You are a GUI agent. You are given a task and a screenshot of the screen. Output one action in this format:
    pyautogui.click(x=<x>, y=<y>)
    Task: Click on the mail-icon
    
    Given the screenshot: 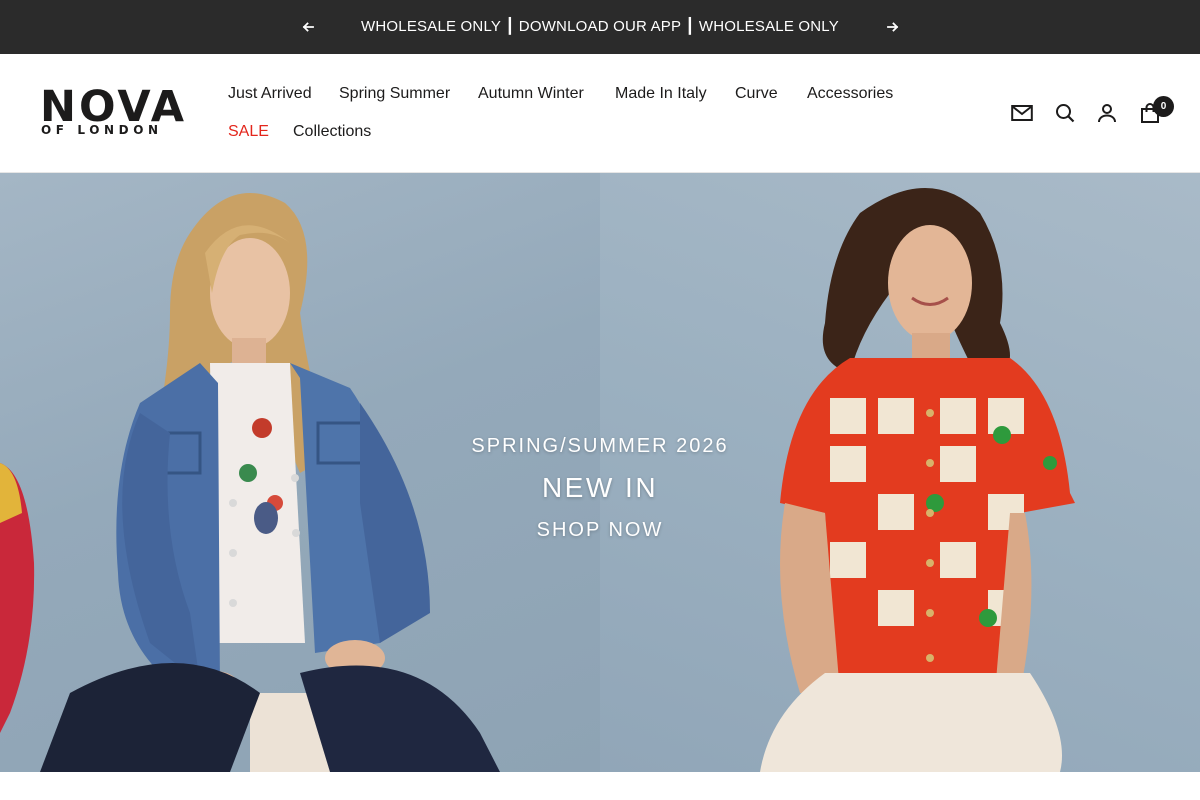 What is the action you would take?
    pyautogui.click(x=1022, y=113)
    